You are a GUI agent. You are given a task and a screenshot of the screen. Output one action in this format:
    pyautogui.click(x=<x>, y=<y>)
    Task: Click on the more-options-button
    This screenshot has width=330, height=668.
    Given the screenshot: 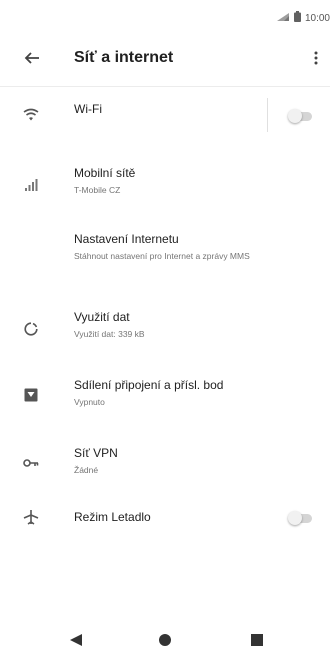 What is the action you would take?
    pyautogui.click(x=316, y=60)
    